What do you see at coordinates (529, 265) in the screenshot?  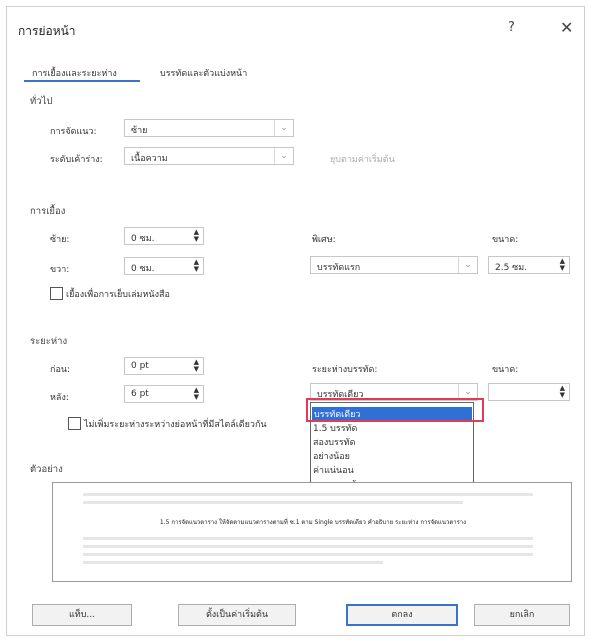 I see `by-spinner: 2.5 ซม. ▲ ▼` at bounding box center [529, 265].